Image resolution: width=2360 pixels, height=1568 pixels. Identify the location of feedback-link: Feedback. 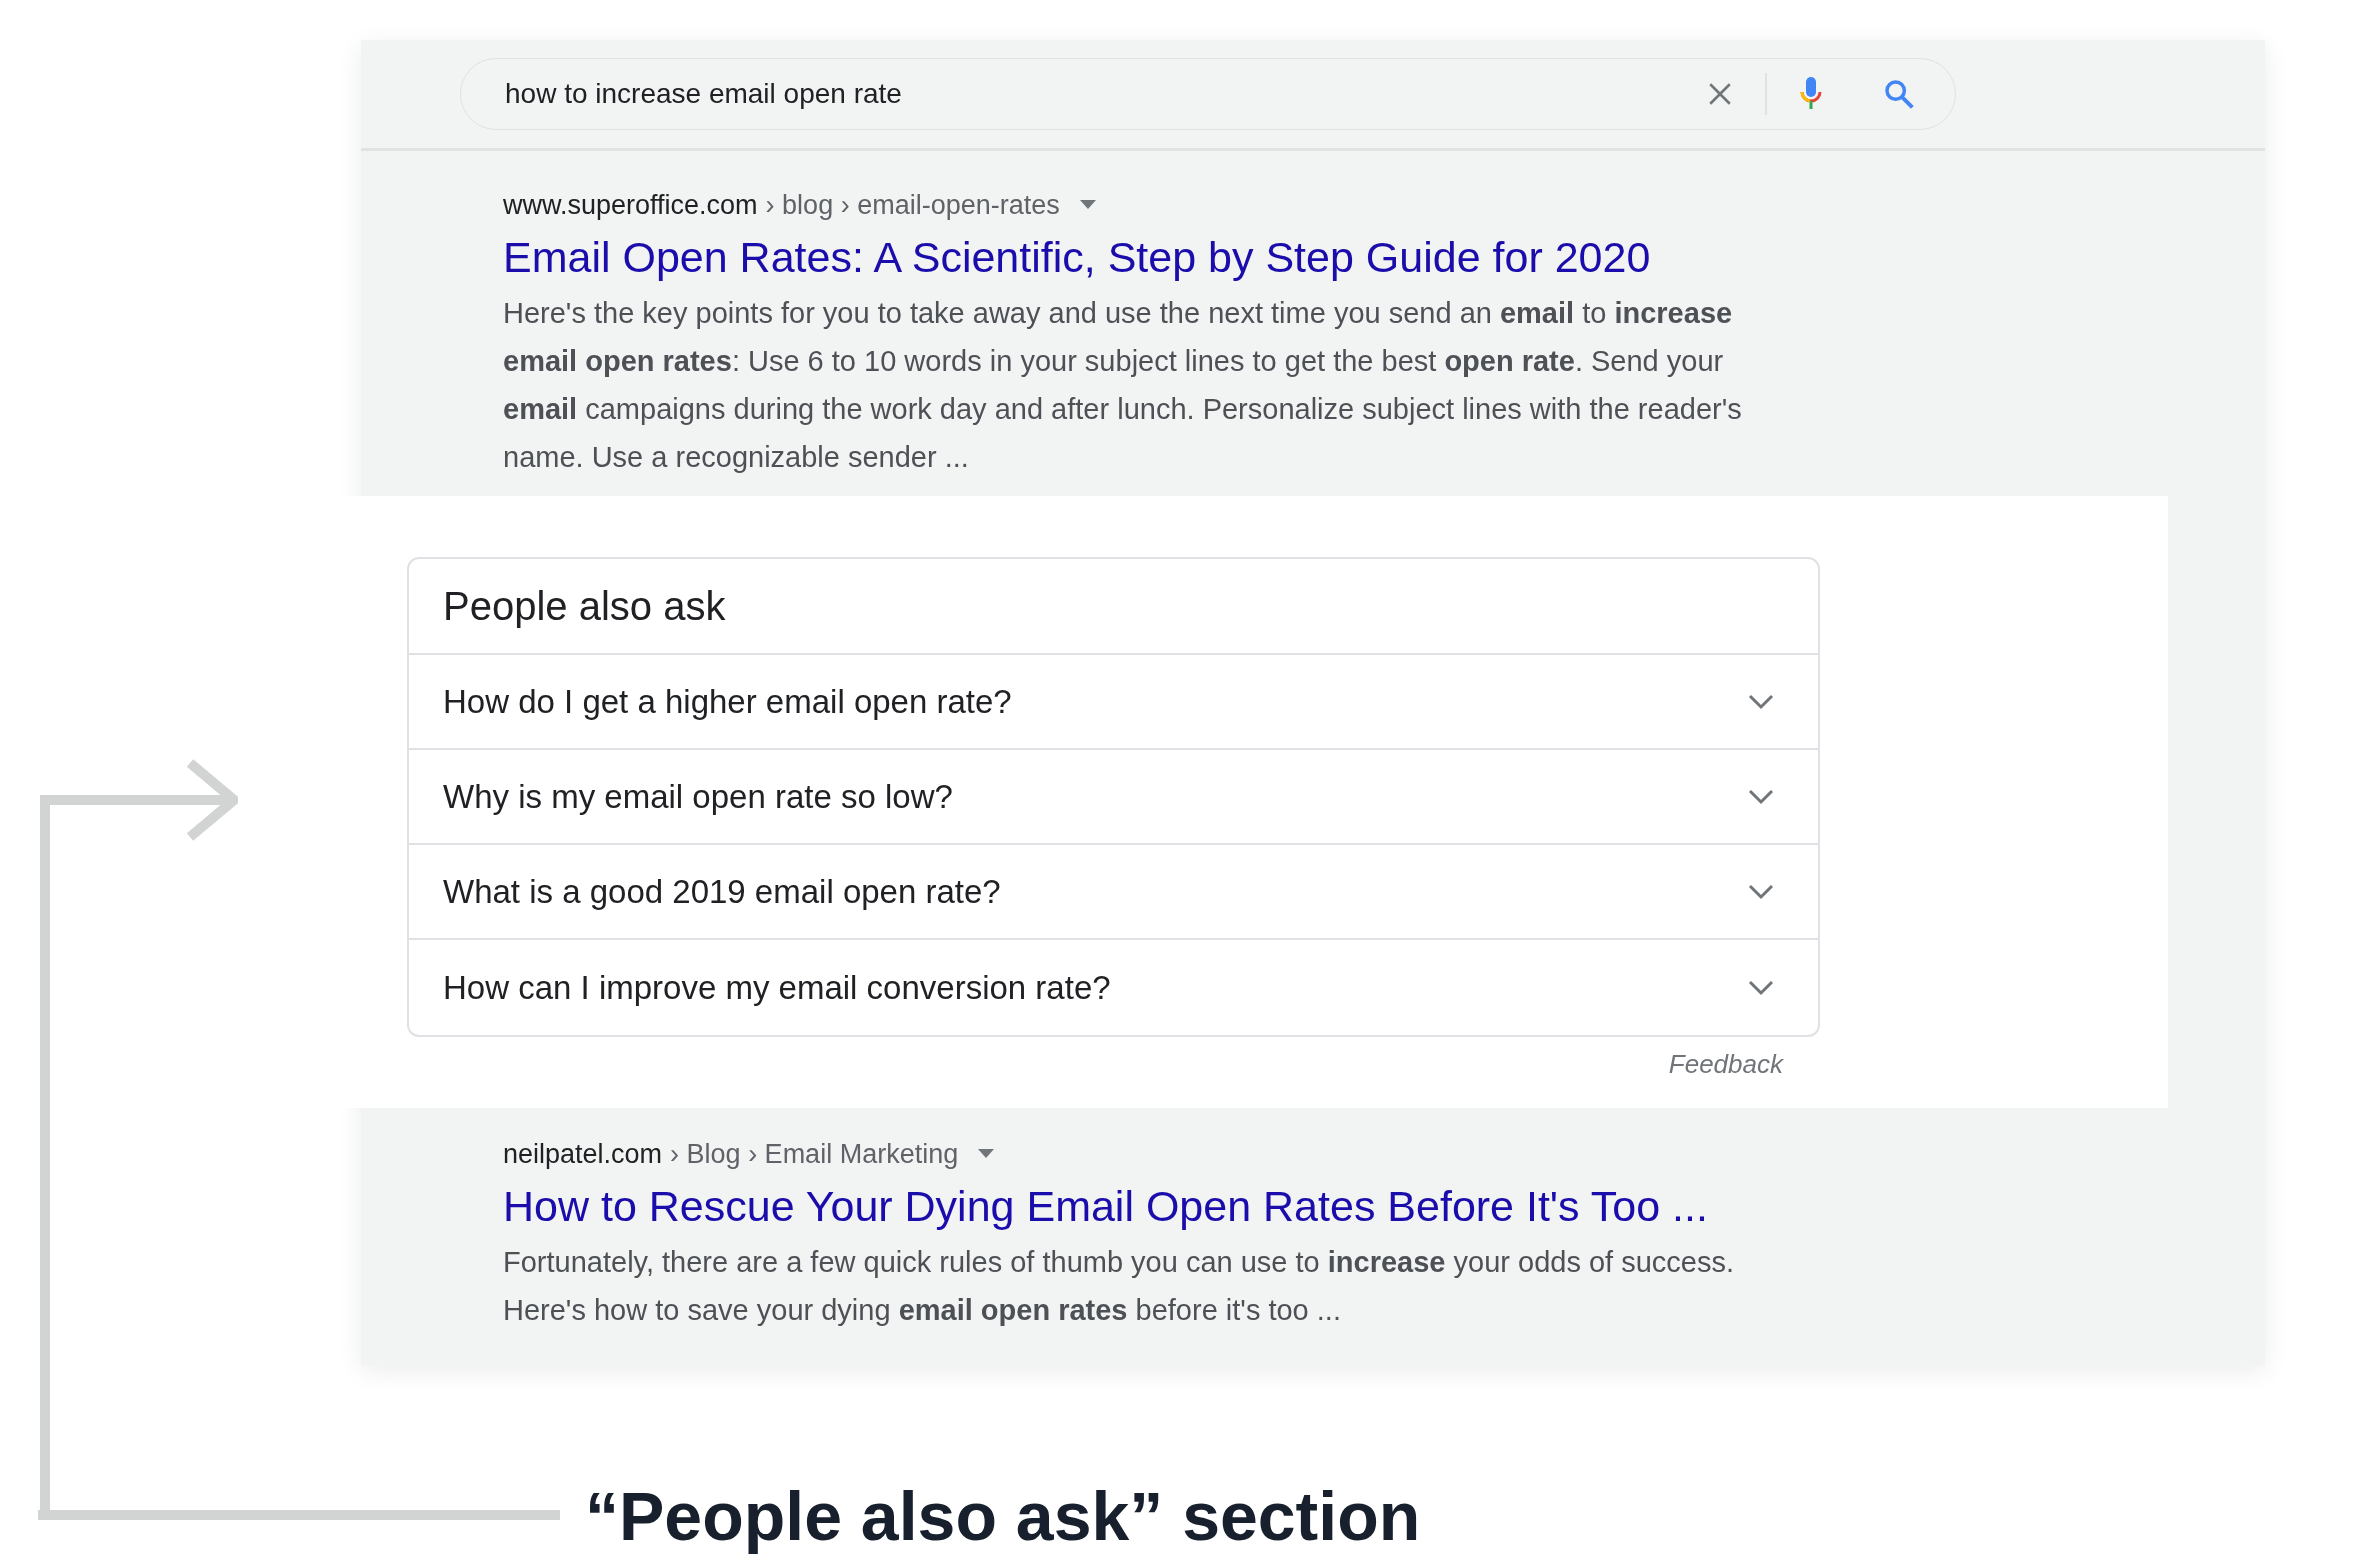
(1725, 1064).